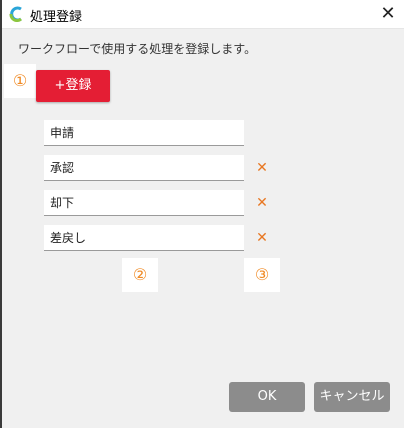  I want to click on window-title: 処理登録, so click(56, 17).